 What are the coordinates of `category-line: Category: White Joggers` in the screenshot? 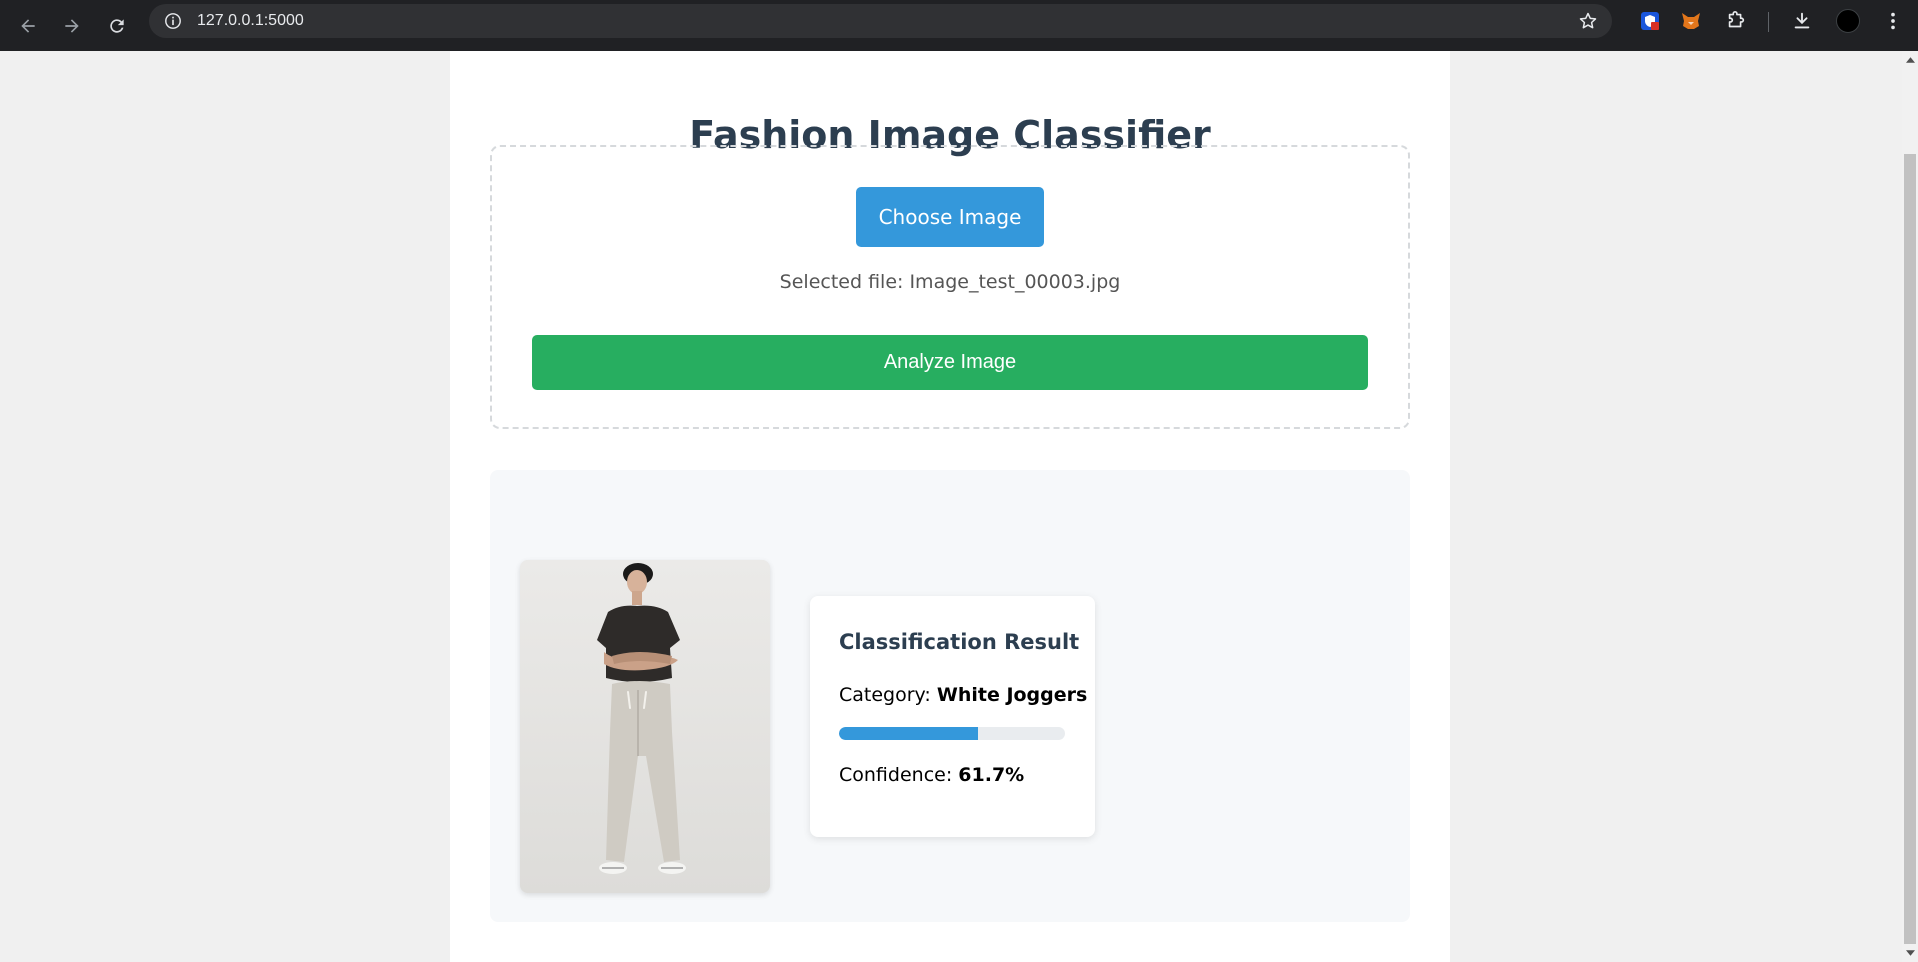 It's located at (963, 695).